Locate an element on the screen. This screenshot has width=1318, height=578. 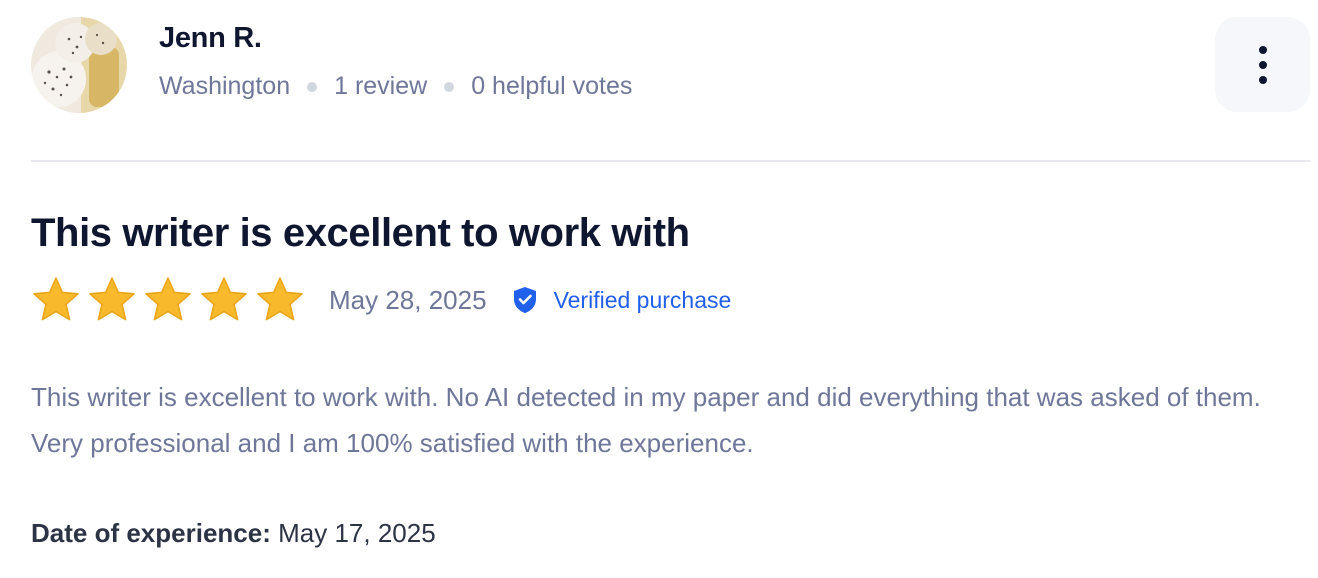
more-vertical-icon is located at coordinates (1262, 64).